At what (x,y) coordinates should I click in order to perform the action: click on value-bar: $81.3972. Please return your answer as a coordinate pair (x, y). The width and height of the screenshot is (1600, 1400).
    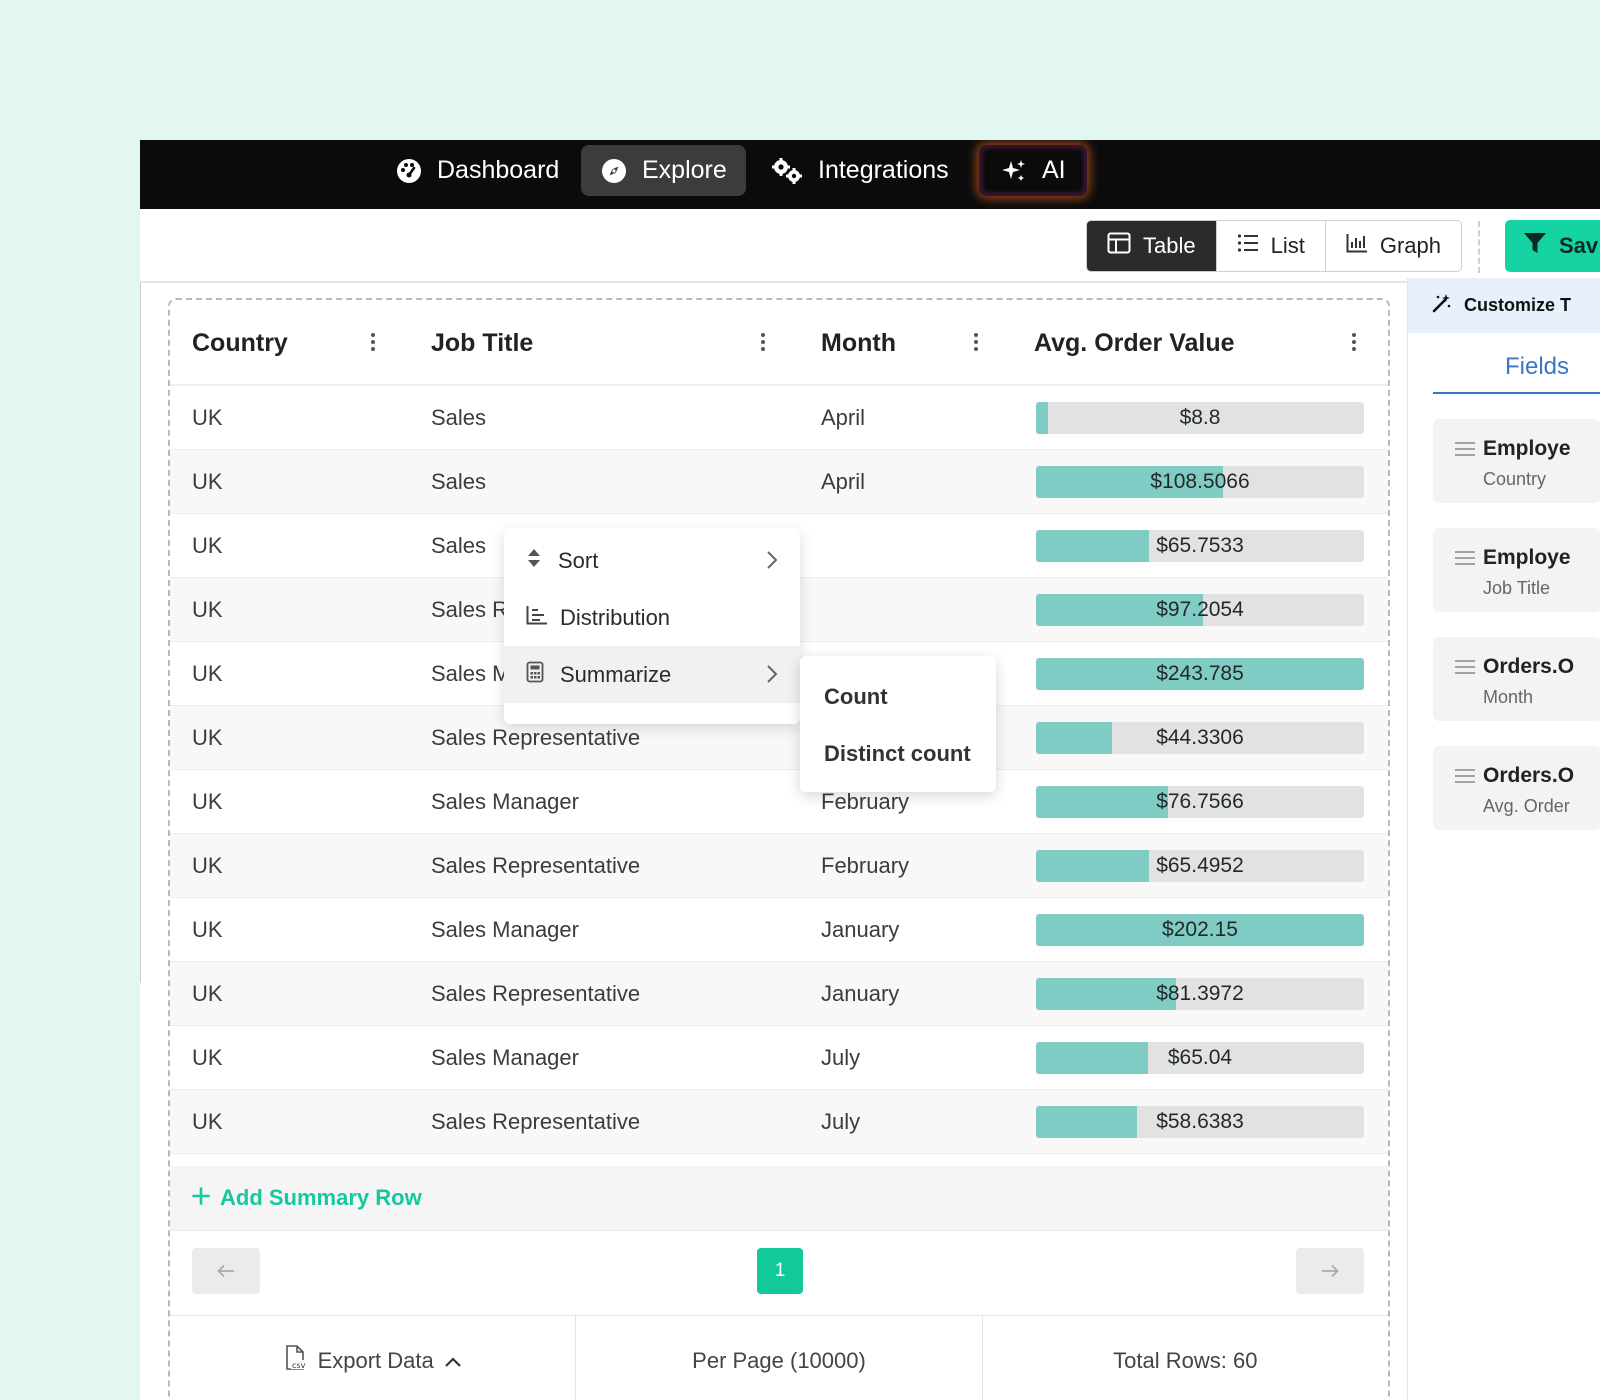
    Looking at the image, I should click on (1200, 994).